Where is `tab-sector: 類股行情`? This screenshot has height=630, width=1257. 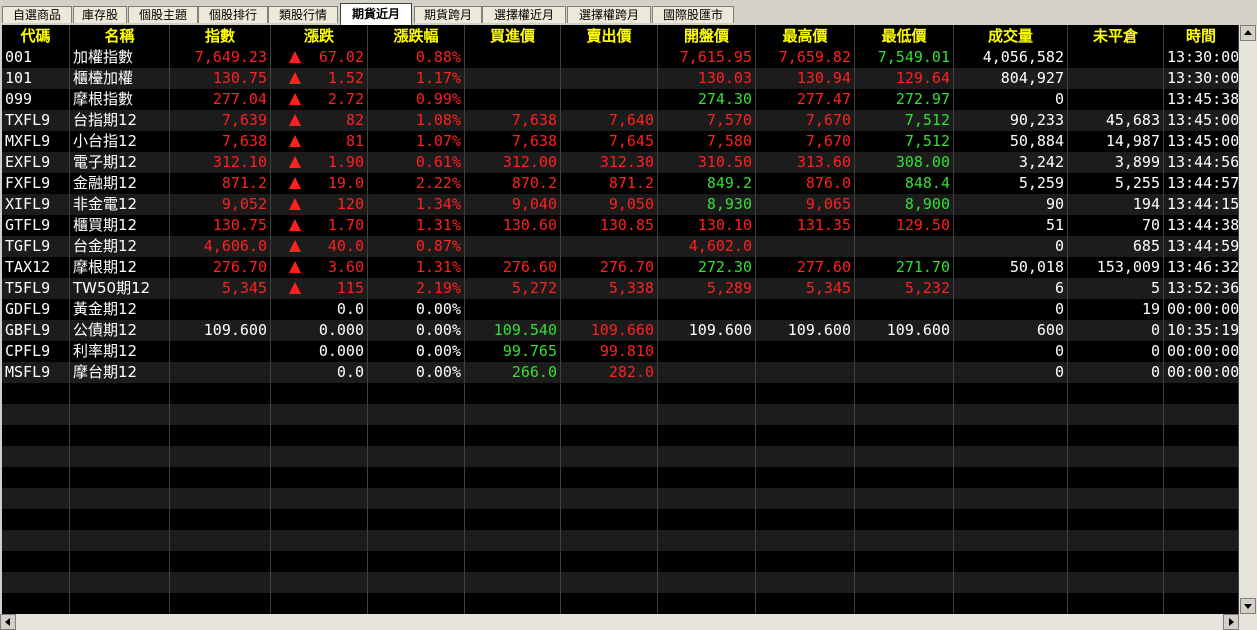
tab-sector: 類股行情 is located at coordinates (303, 14).